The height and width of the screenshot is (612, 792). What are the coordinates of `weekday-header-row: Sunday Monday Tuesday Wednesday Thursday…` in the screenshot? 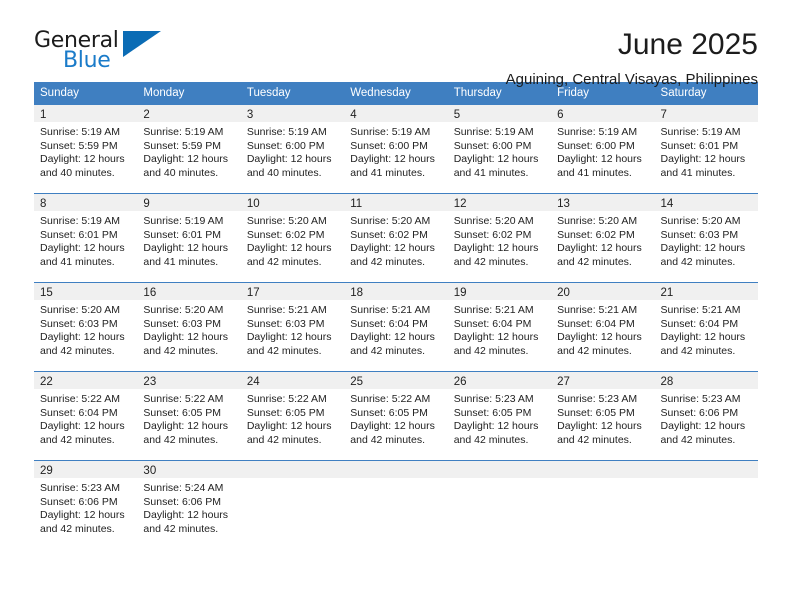 It's located at (396, 93).